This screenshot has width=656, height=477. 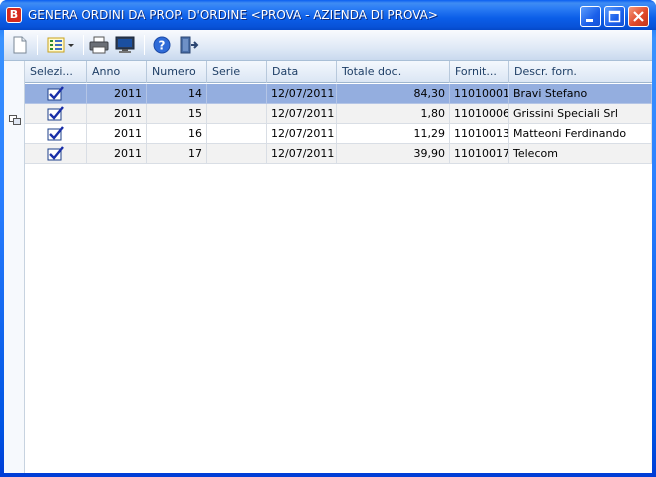 I want to click on close-button, so click(x=638, y=16).